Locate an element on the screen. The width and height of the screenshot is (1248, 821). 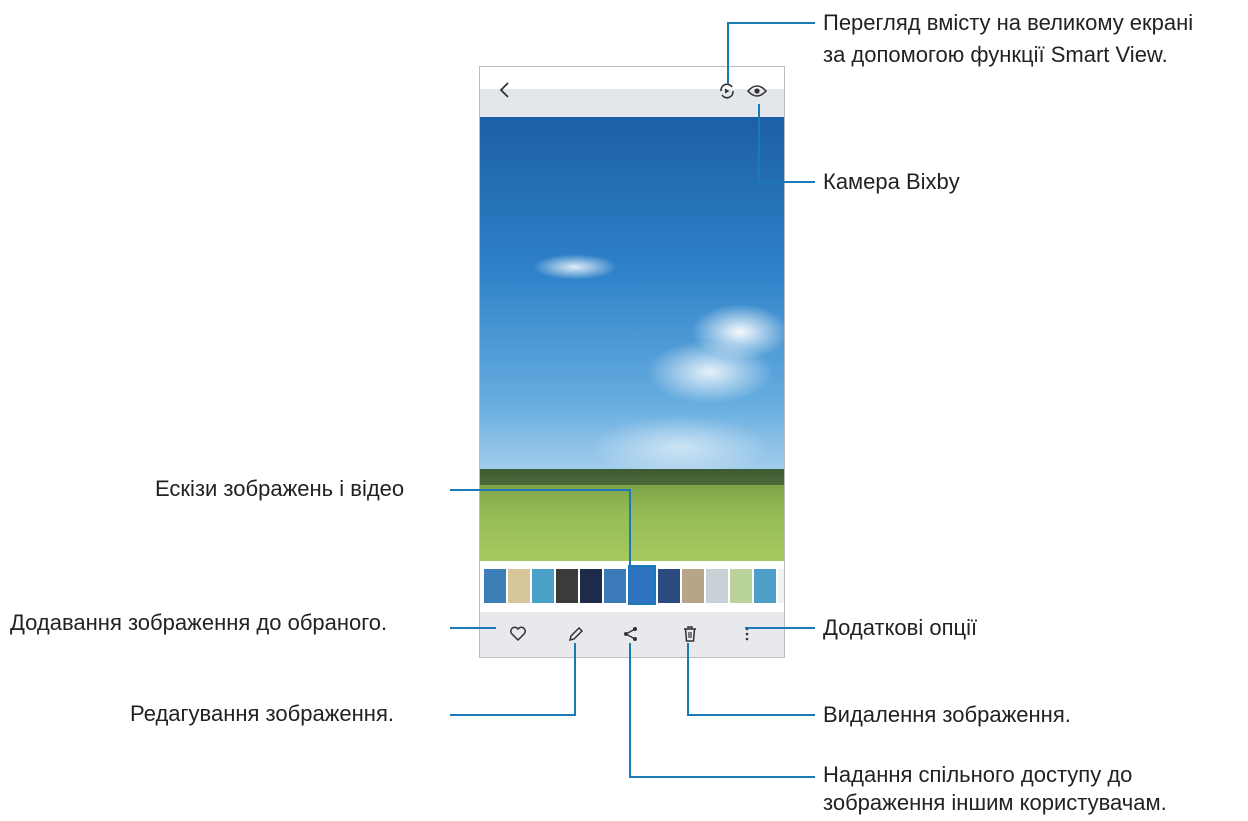
bottom-toolbar is located at coordinates (632, 634).